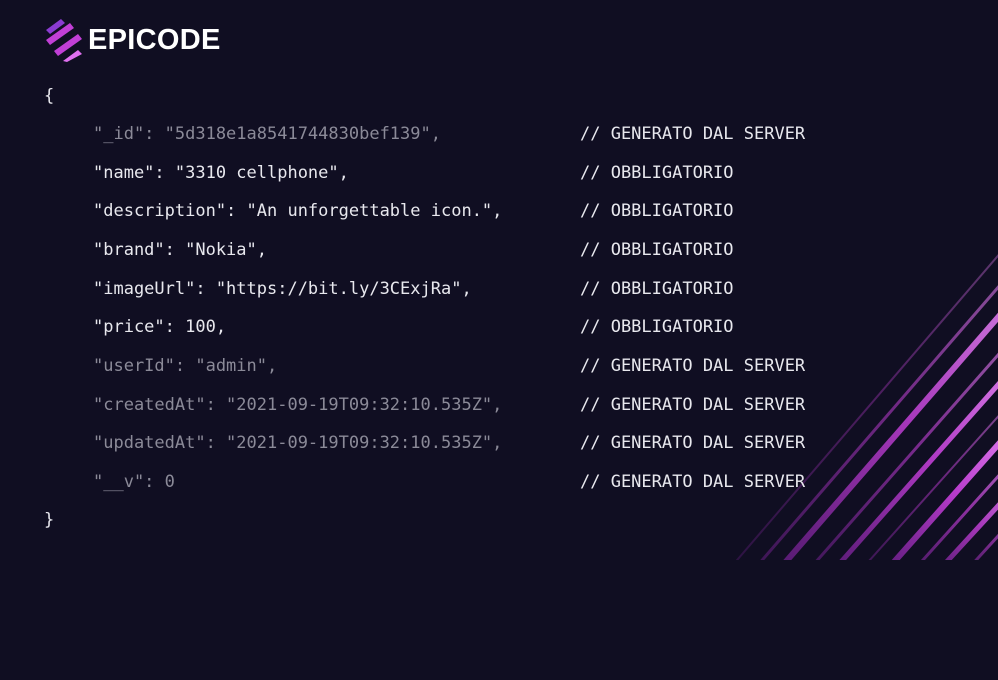 This screenshot has width=998, height=680. Describe the element at coordinates (298, 405) in the screenshot. I see `code-line-created-at: "createdAt": "2021-09-19T09:32:10.535Z",` at that location.